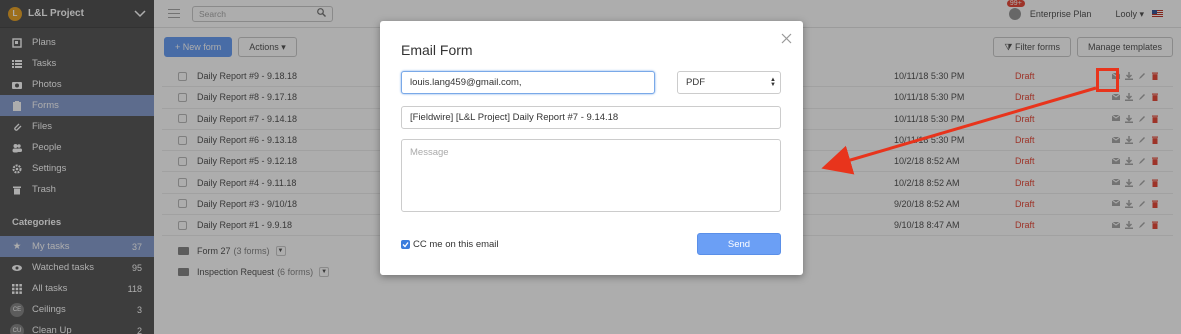 Image resolution: width=1181 pixels, height=334 pixels. I want to click on close-icon, so click(786, 38).